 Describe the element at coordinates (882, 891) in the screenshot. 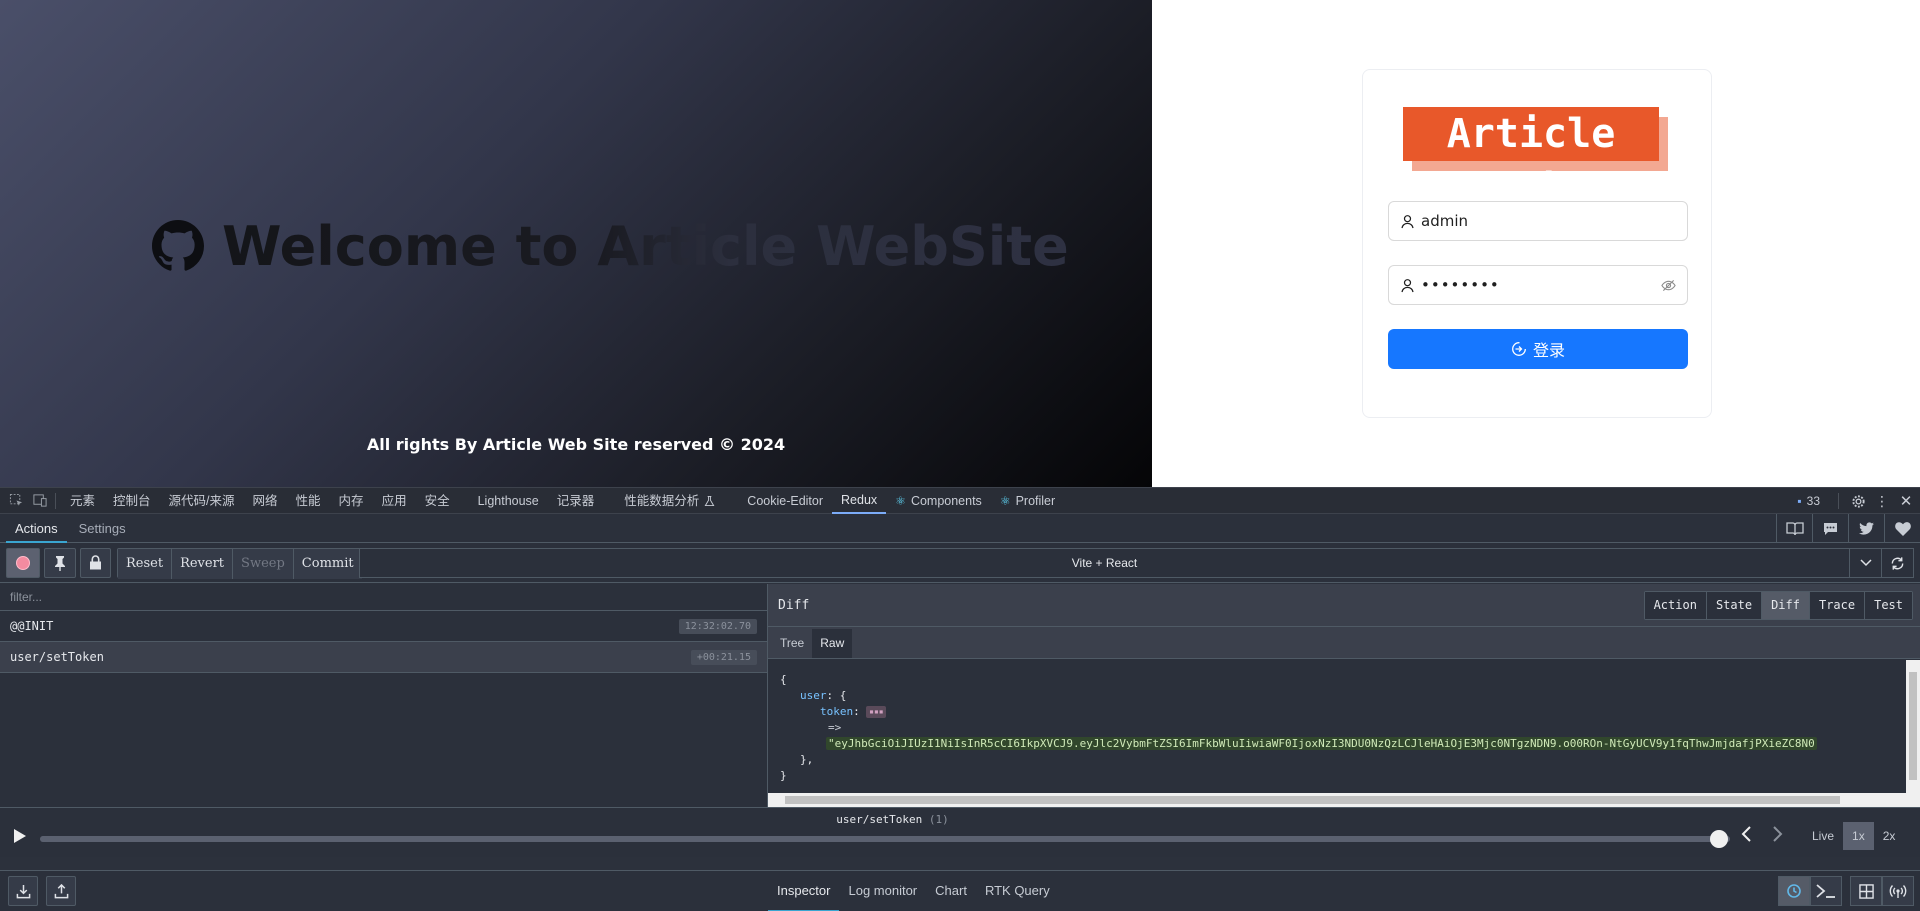

I see `tab-log-monitor: Log monitor` at that location.